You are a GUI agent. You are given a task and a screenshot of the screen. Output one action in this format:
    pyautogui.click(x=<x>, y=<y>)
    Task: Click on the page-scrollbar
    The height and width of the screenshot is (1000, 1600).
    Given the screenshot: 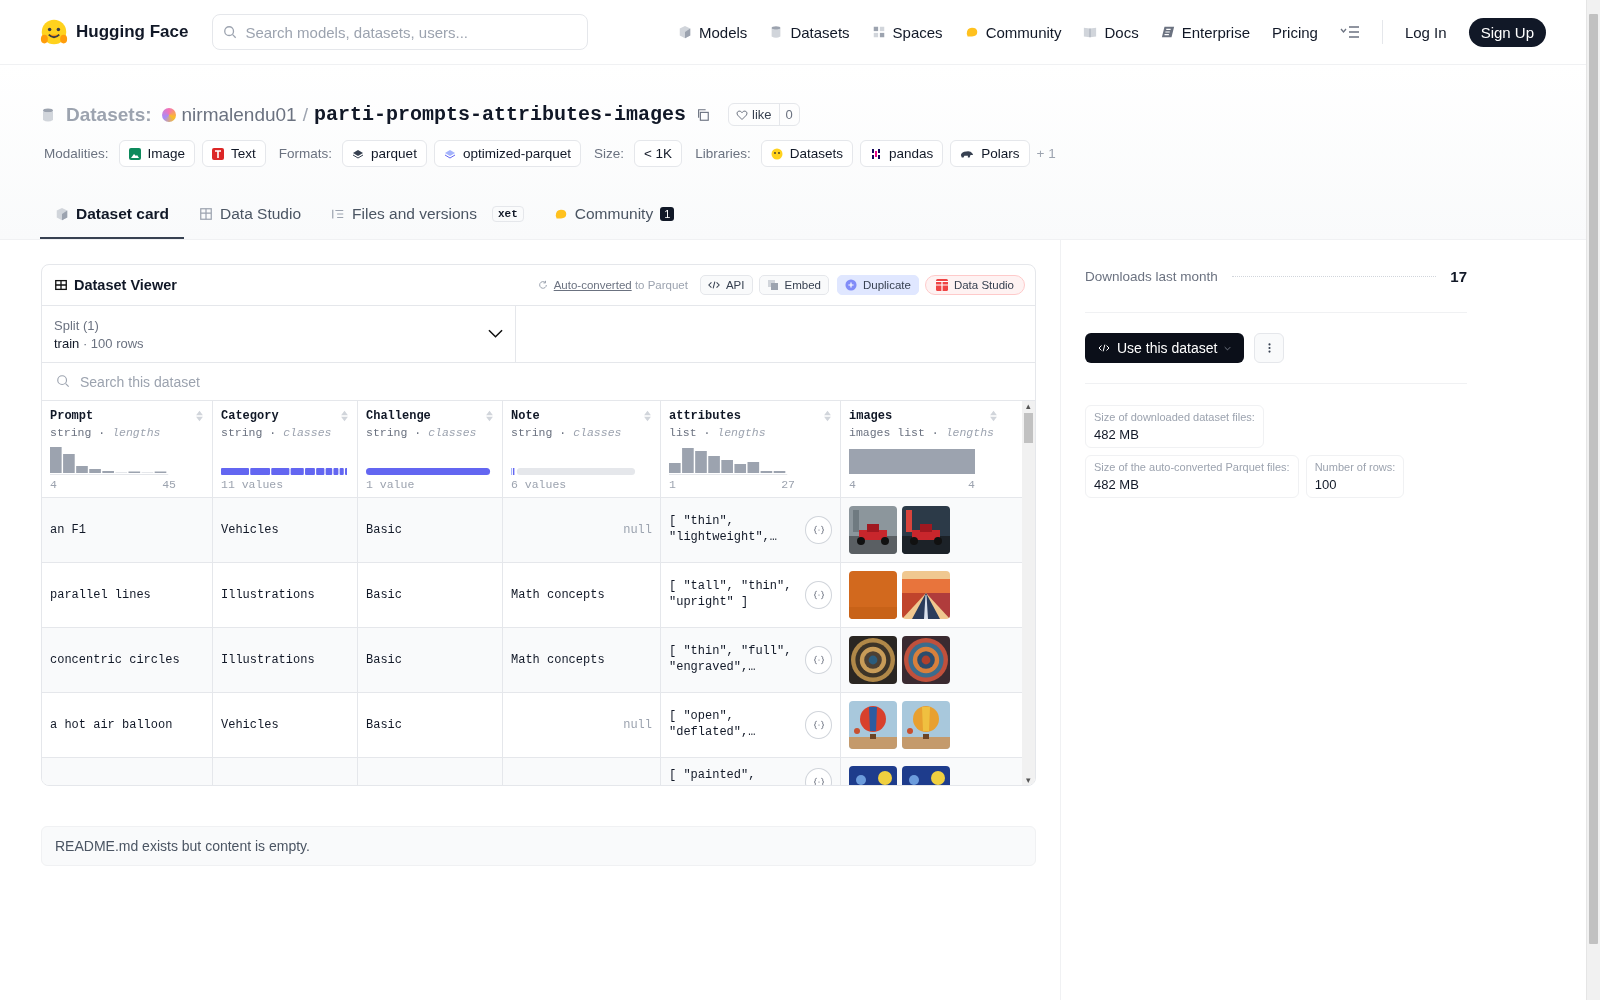 What is the action you would take?
    pyautogui.click(x=1593, y=500)
    